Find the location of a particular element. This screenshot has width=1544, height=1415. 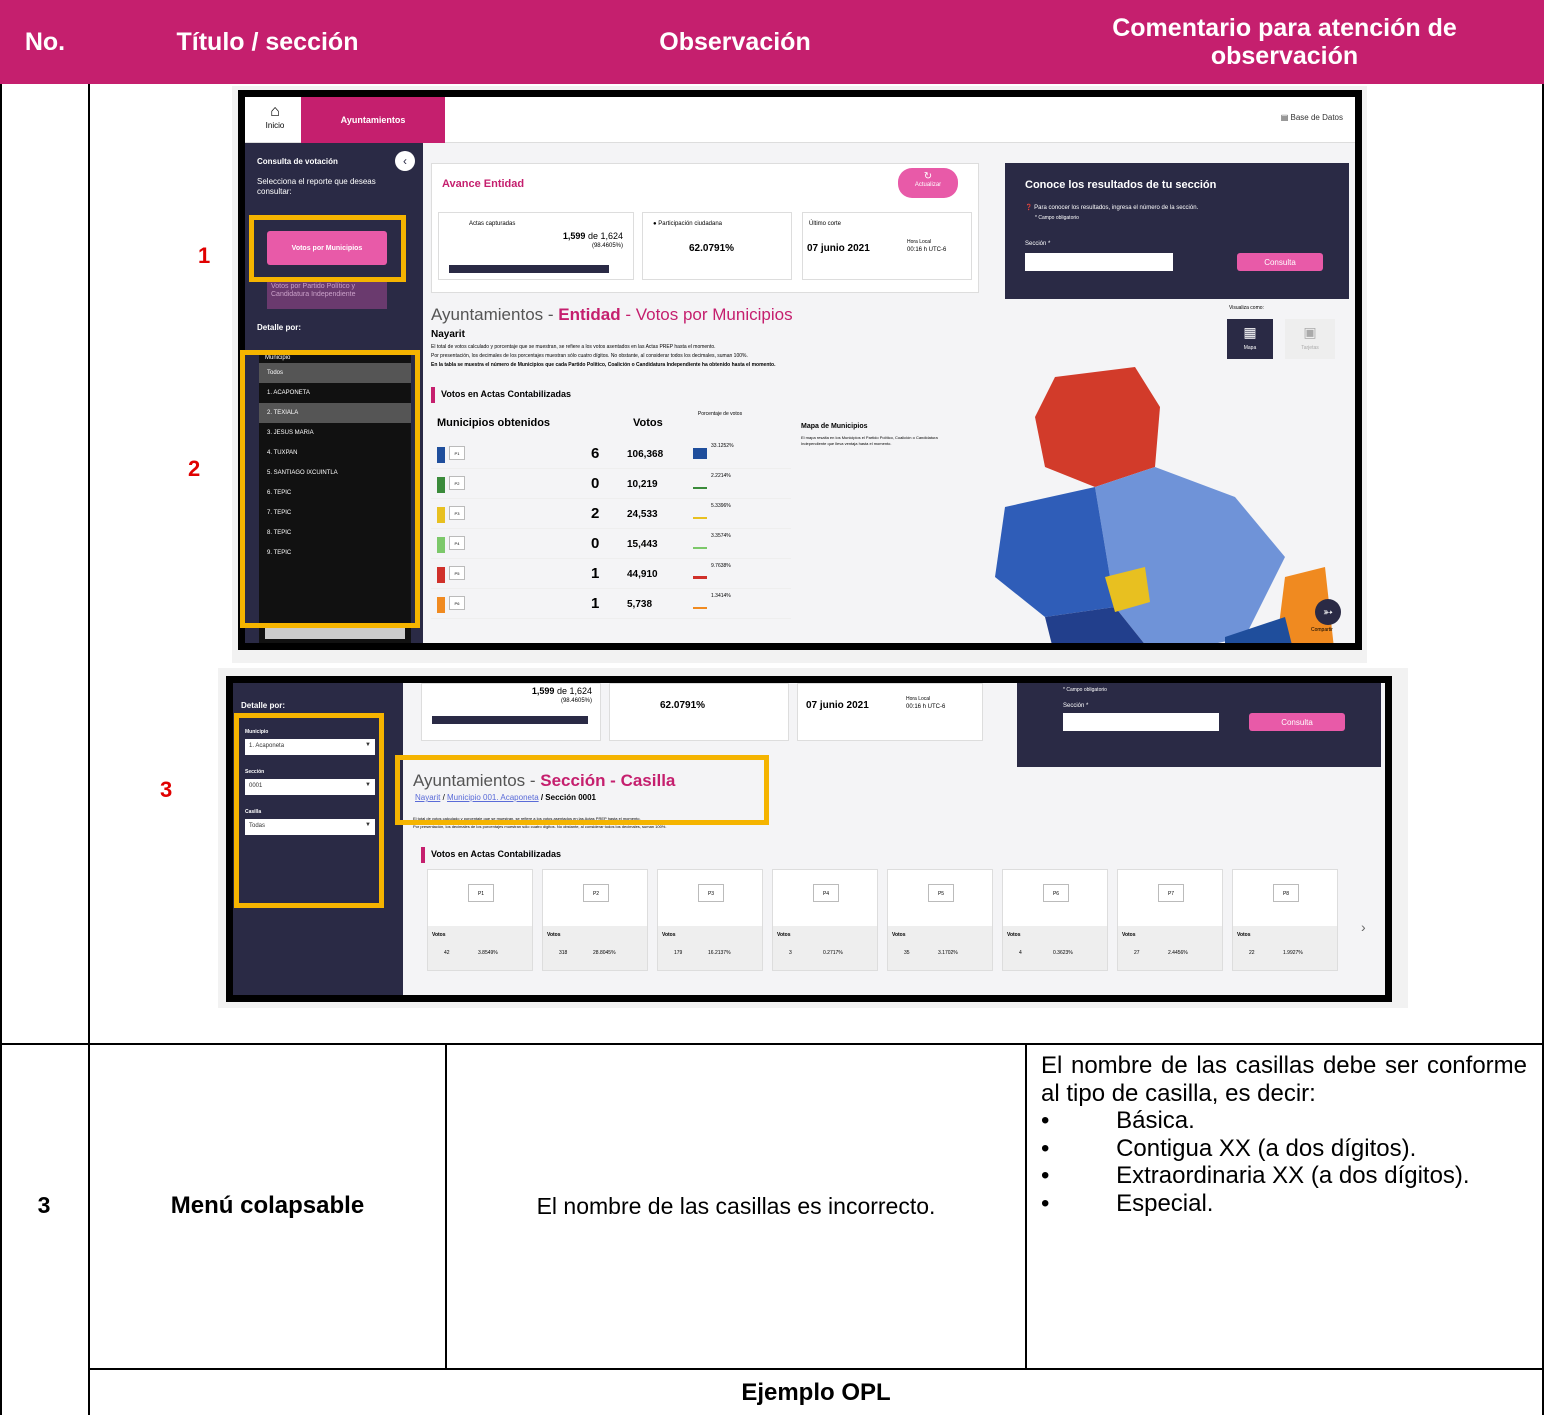

corte-date: 07 junio 2021 is located at coordinates (838, 248).